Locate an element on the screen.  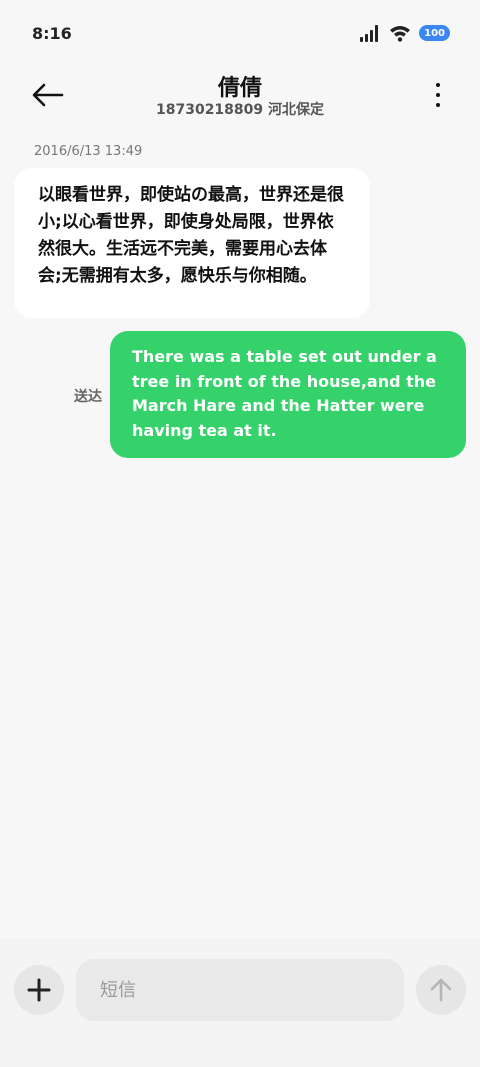
arrow-up-icon is located at coordinates (441, 990).